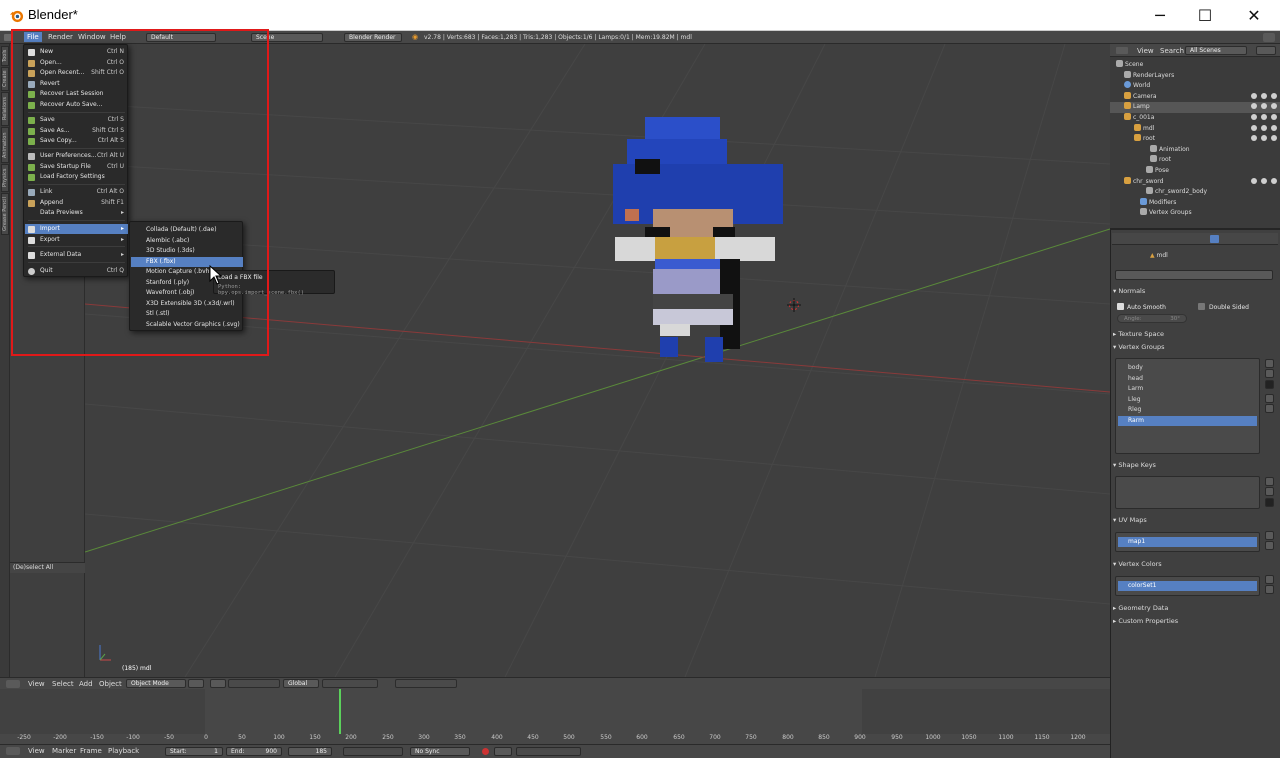 The image size is (1280, 758). Describe the element at coordinates (1145, 621) in the screenshot. I see `section-custom-properties: ▸ Custom Properties` at that location.